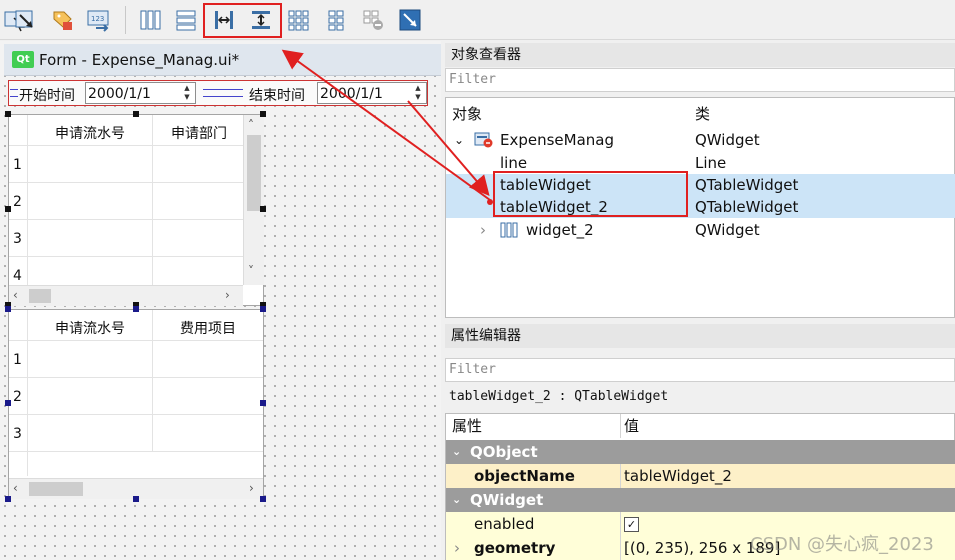 This screenshot has height=560, width=955. I want to click on tree-item-widget-2: › widget_2 QWidget, so click(700, 230).